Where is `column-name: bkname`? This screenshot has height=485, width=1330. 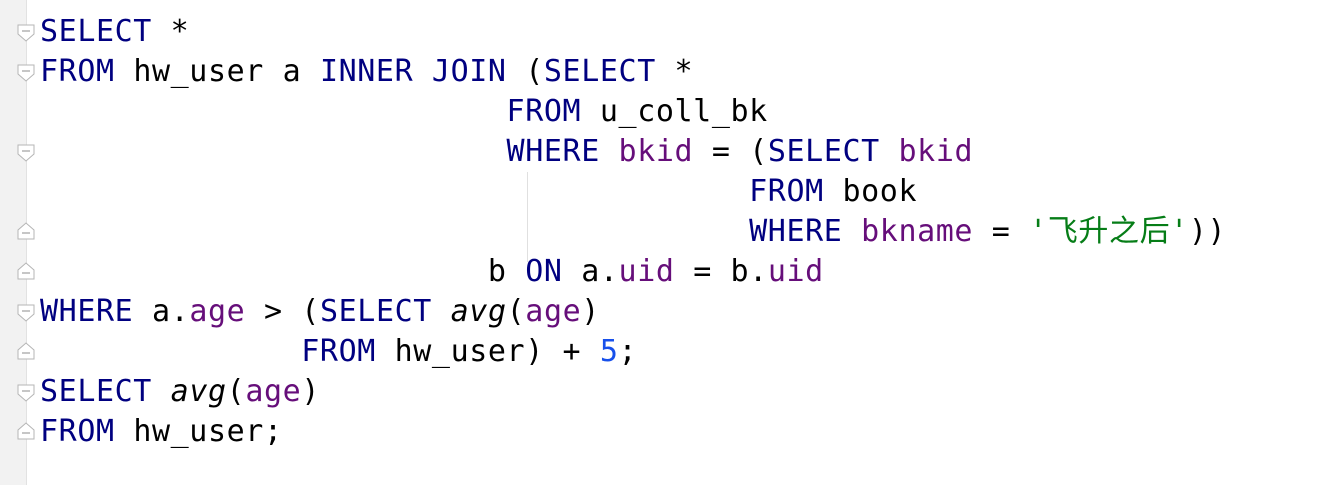
column-name: bkname is located at coordinates (917, 231).